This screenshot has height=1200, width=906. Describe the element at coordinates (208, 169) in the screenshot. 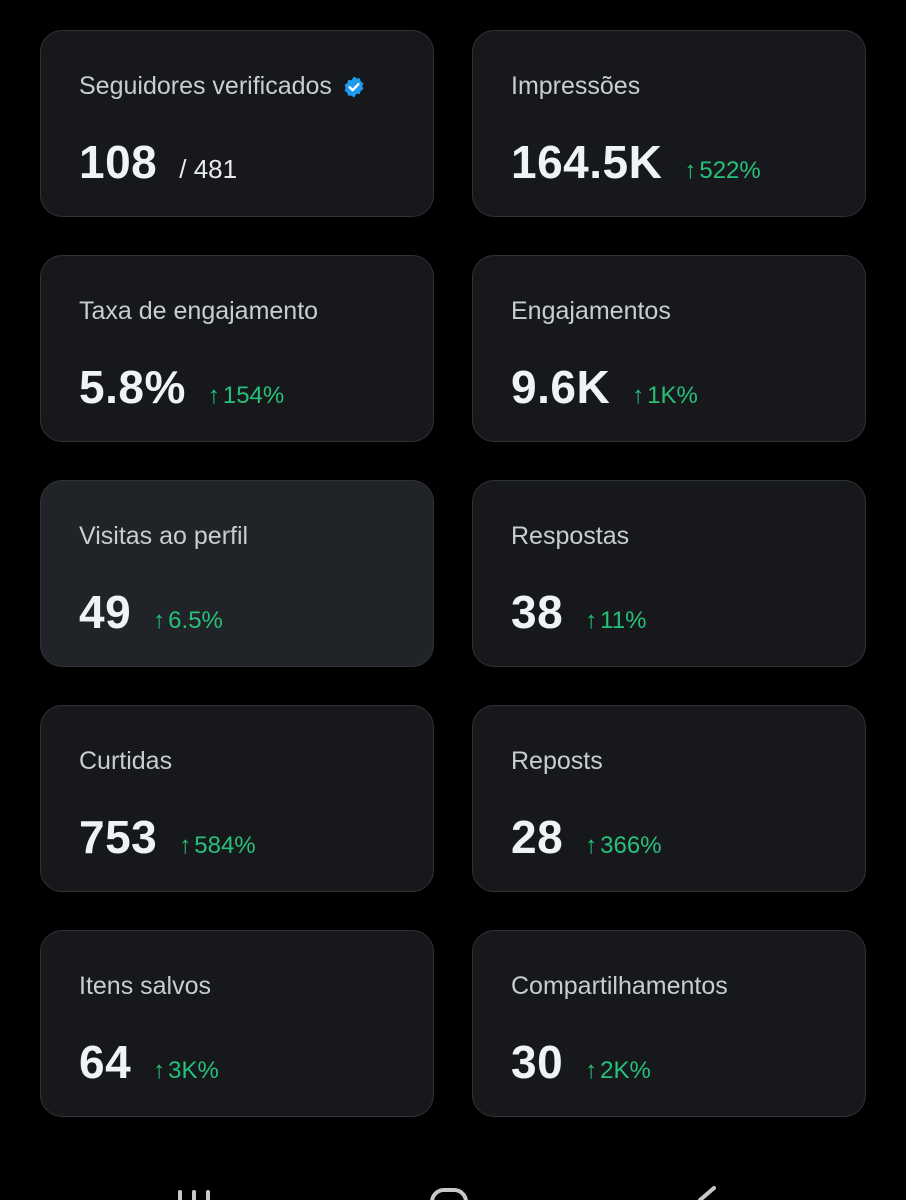

I see `card-total: / 481` at that location.